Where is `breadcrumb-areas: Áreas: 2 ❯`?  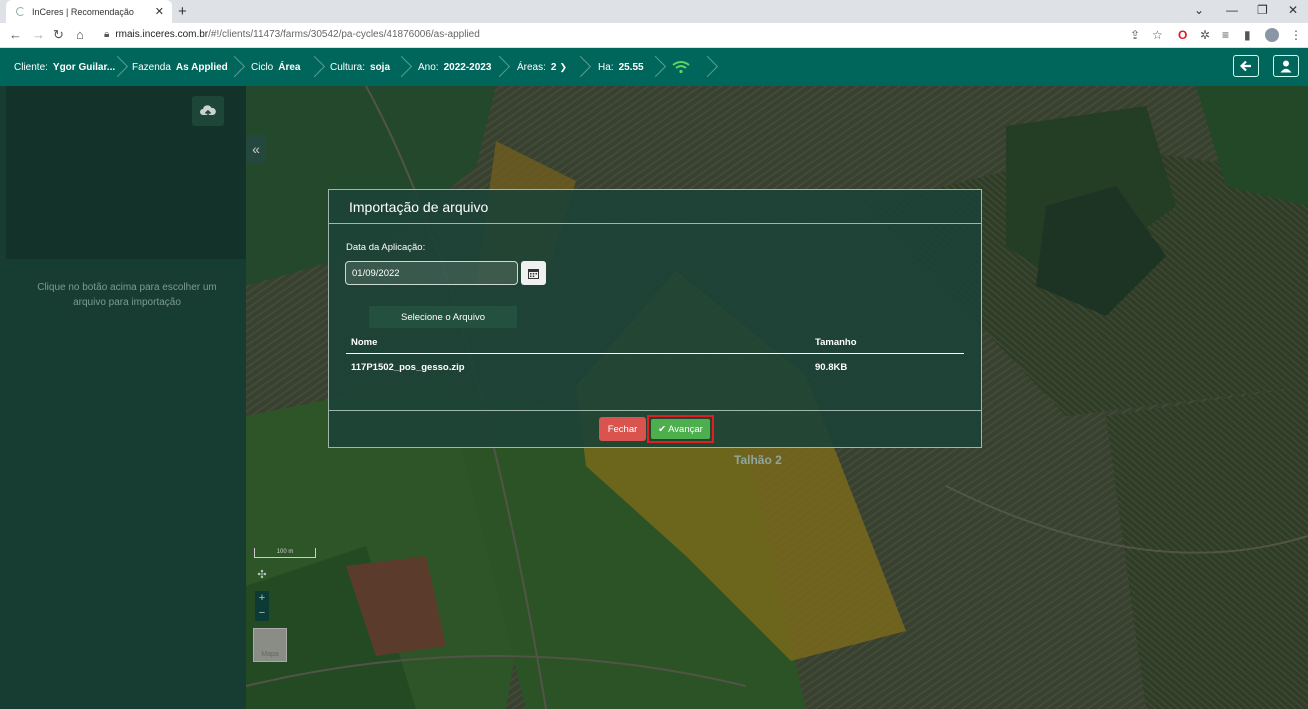
breadcrumb-areas: Áreas: 2 ❯ is located at coordinates (542, 67).